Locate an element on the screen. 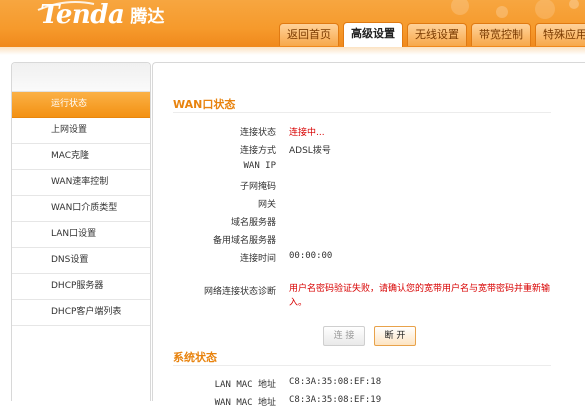 The image size is (585, 409). header-band is located at coordinates (292, 51).